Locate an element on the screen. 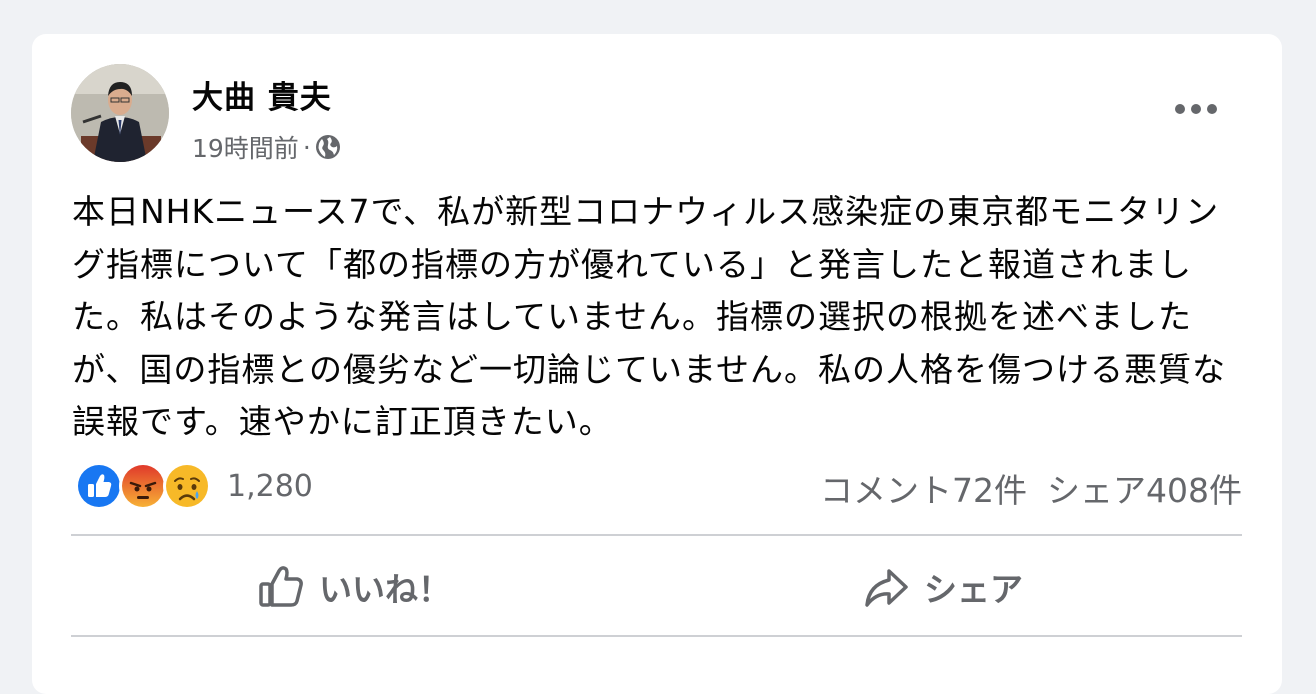  reactions-summary: 1,280 is located at coordinates (194, 486).